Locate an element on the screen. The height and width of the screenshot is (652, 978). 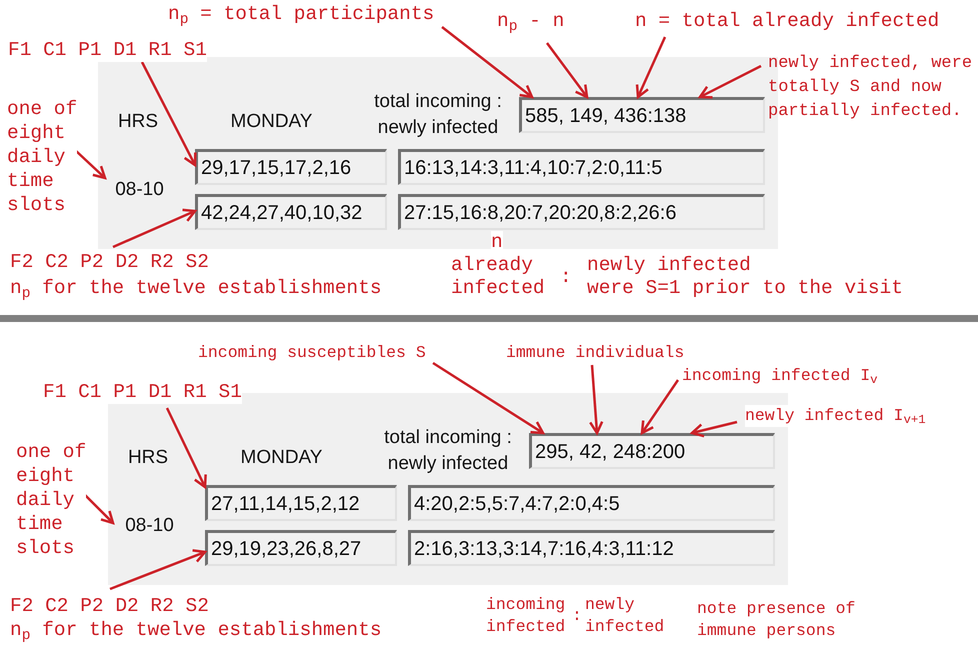
participants-field: 42,24,27,40,10,32 is located at coordinates (291, 212).